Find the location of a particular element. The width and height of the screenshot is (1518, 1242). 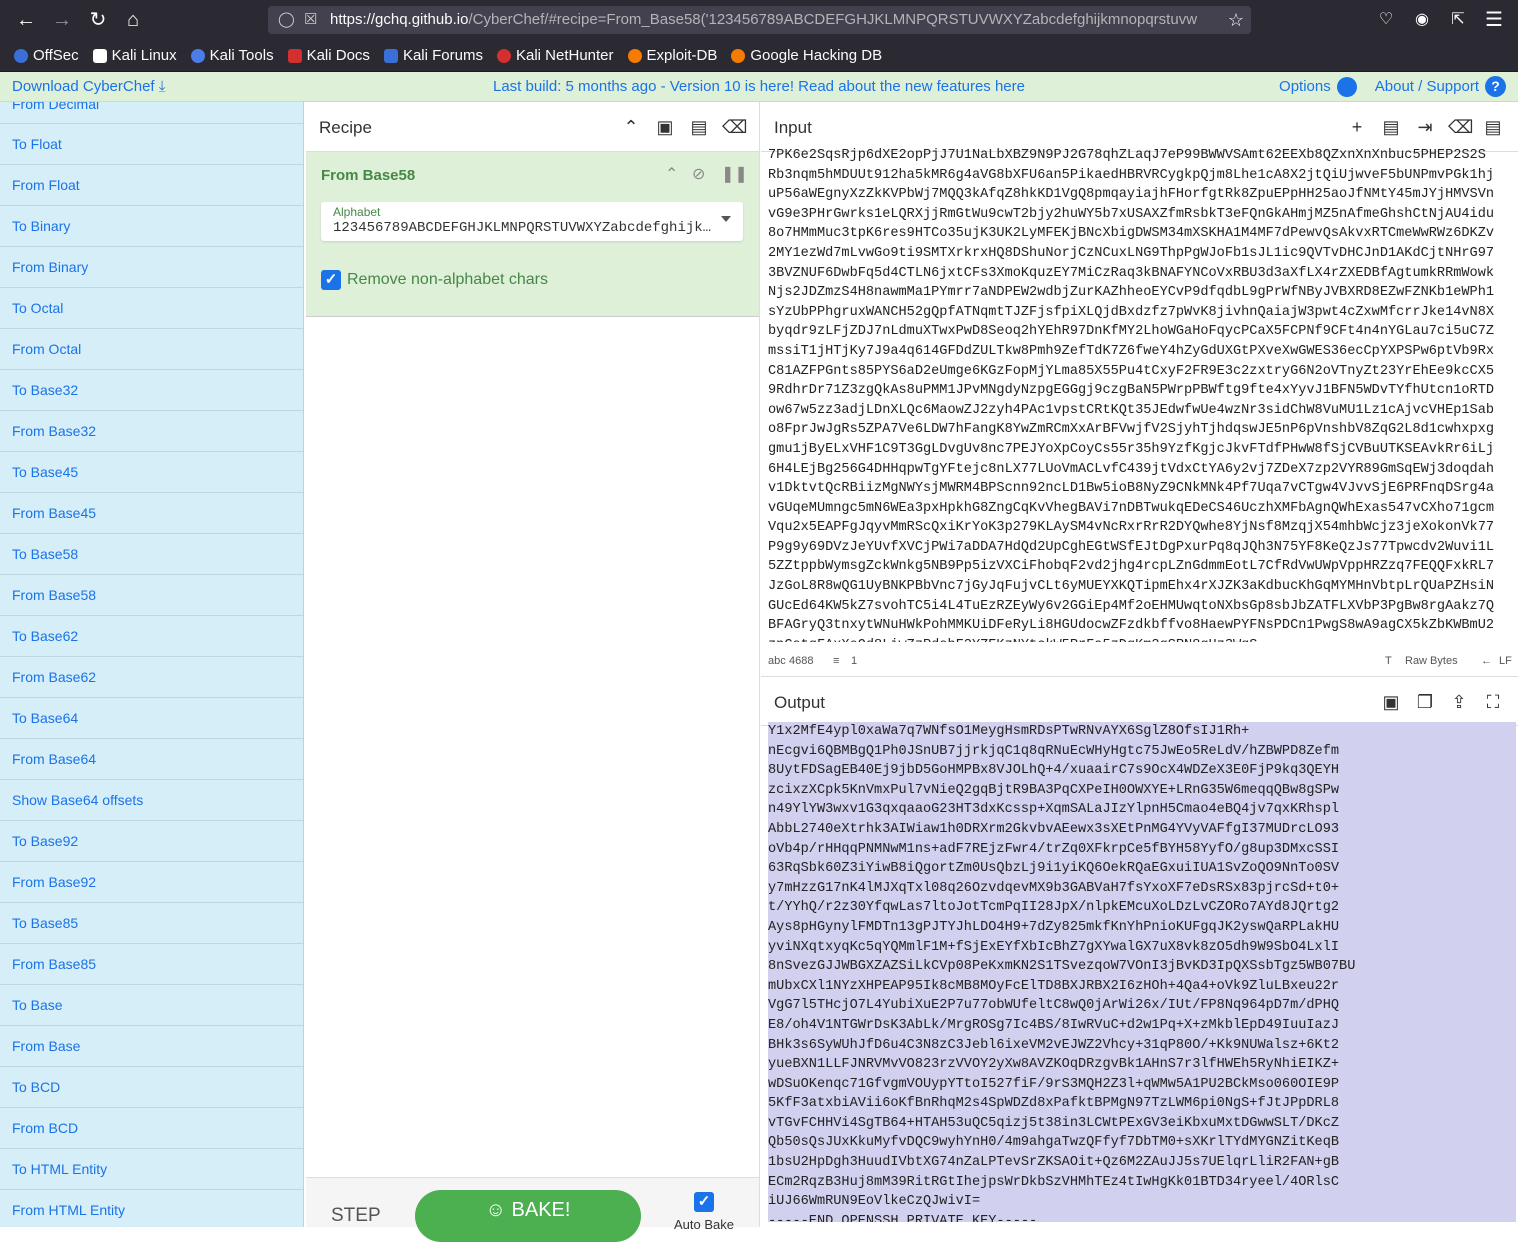

bake-button: ☺ BAKE! is located at coordinates (528, 1216).